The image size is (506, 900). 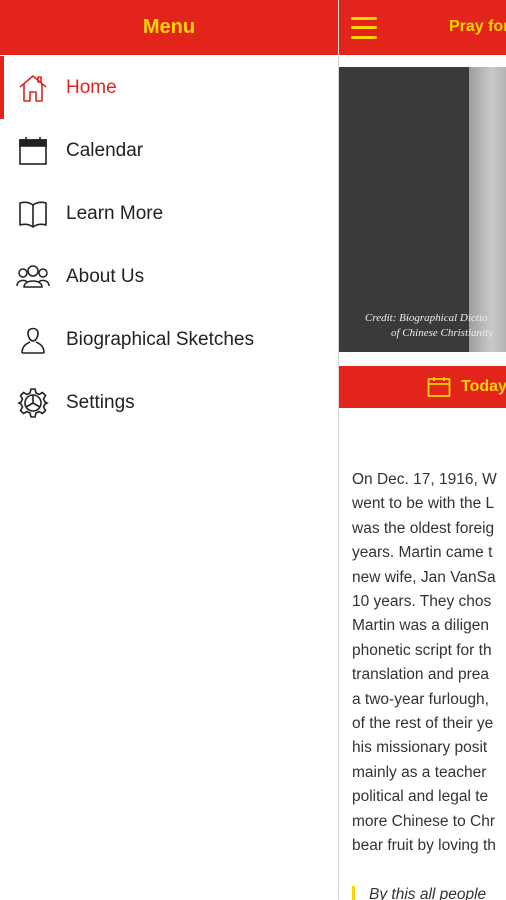 What do you see at coordinates (100, 402) in the screenshot?
I see `menu-label-settings: Settings` at bounding box center [100, 402].